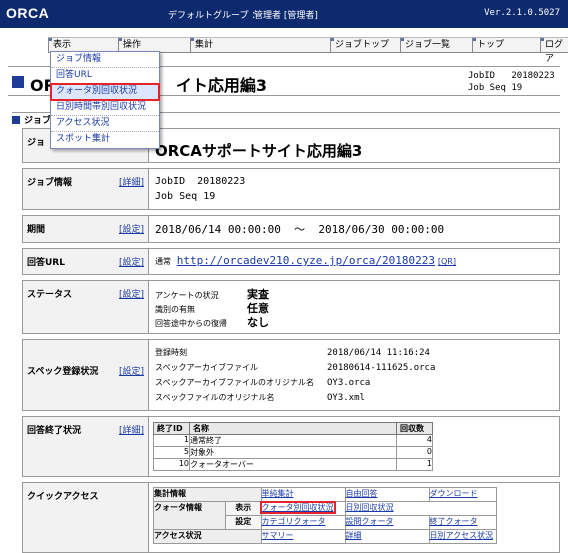 This screenshot has height=553, width=568. What do you see at coordinates (131, 370) in the screenshot?
I see `spec-setting-link: [設定]` at bounding box center [131, 370].